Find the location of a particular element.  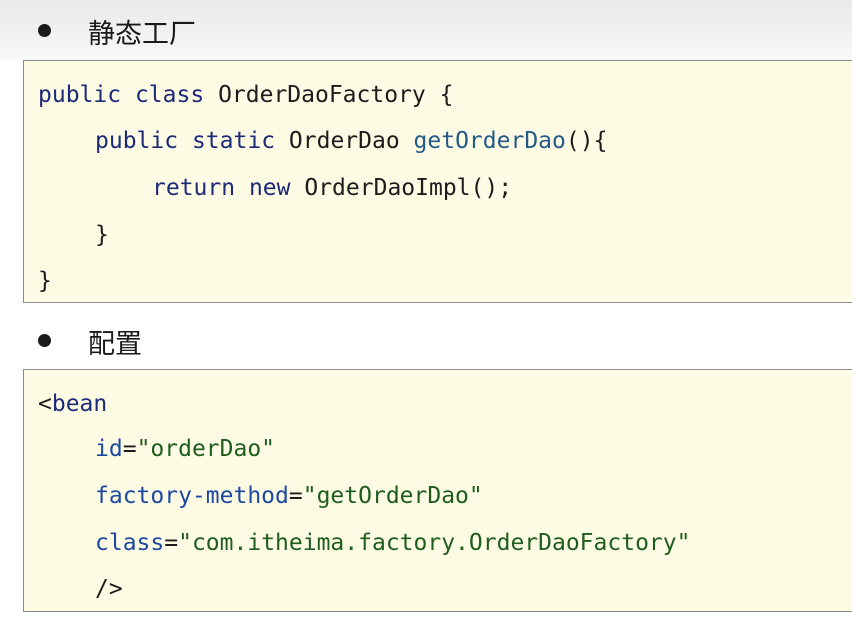

code-line-1: public class OrderDaoFactory { is located at coordinates (246, 95).